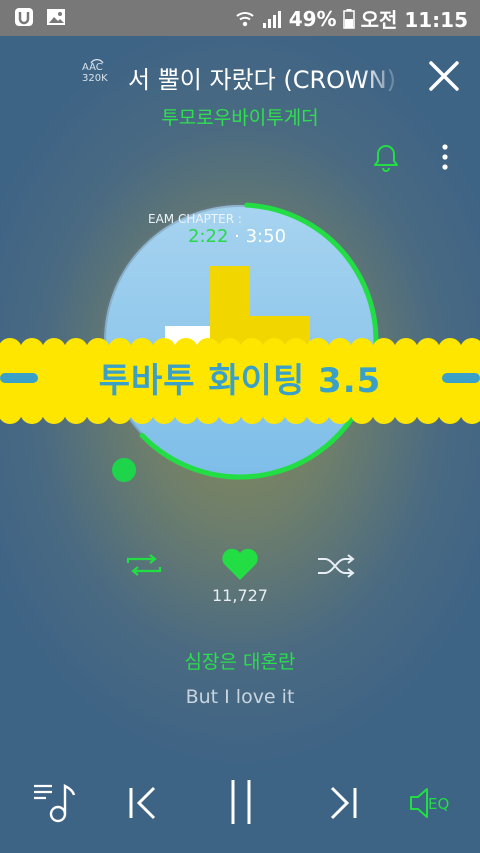  What do you see at coordinates (271, 19) in the screenshot?
I see `signal-icon` at bounding box center [271, 19].